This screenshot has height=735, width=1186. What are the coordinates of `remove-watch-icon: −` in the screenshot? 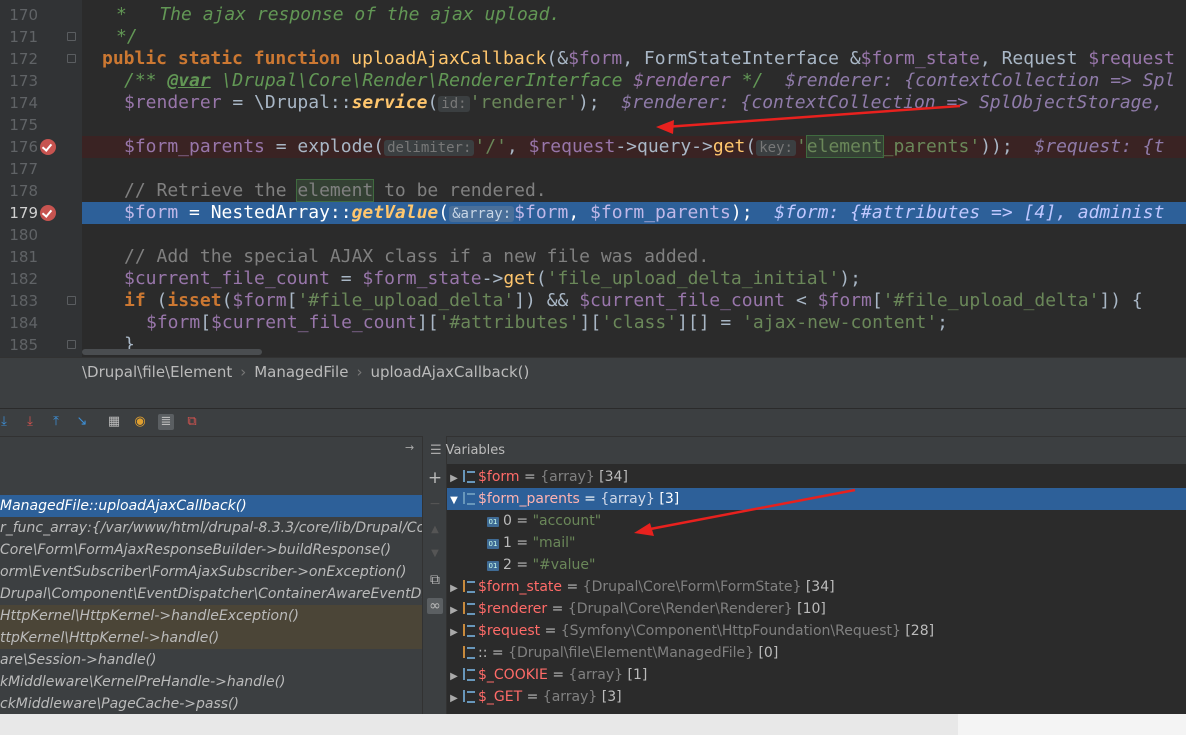 It's located at (435, 504).